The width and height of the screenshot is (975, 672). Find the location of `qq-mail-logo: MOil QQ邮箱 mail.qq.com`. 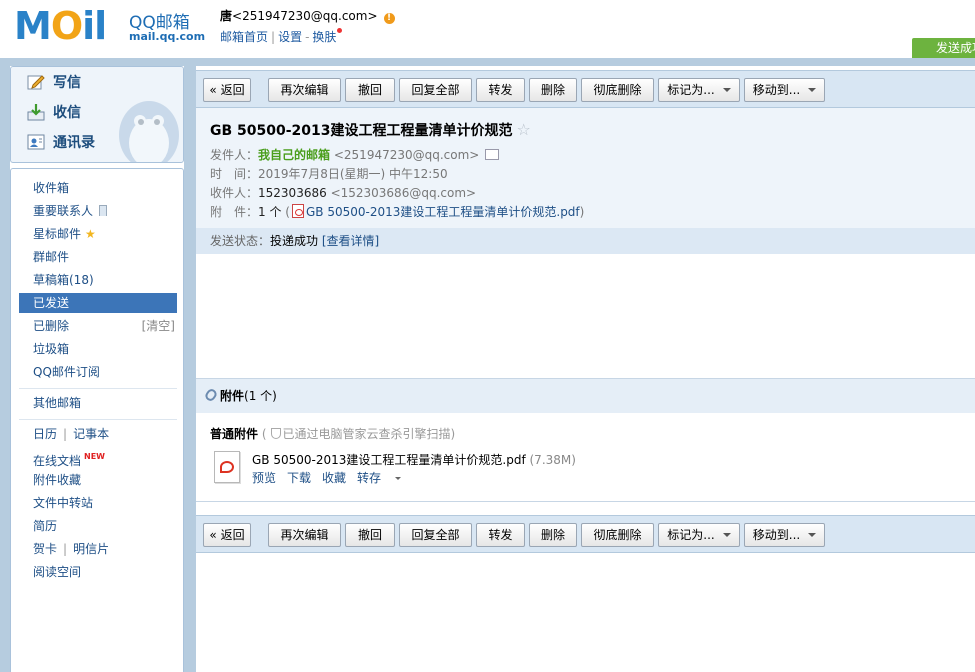

qq-mail-logo: MOil QQ邮箱 mail.qq.com is located at coordinates (109, 26).